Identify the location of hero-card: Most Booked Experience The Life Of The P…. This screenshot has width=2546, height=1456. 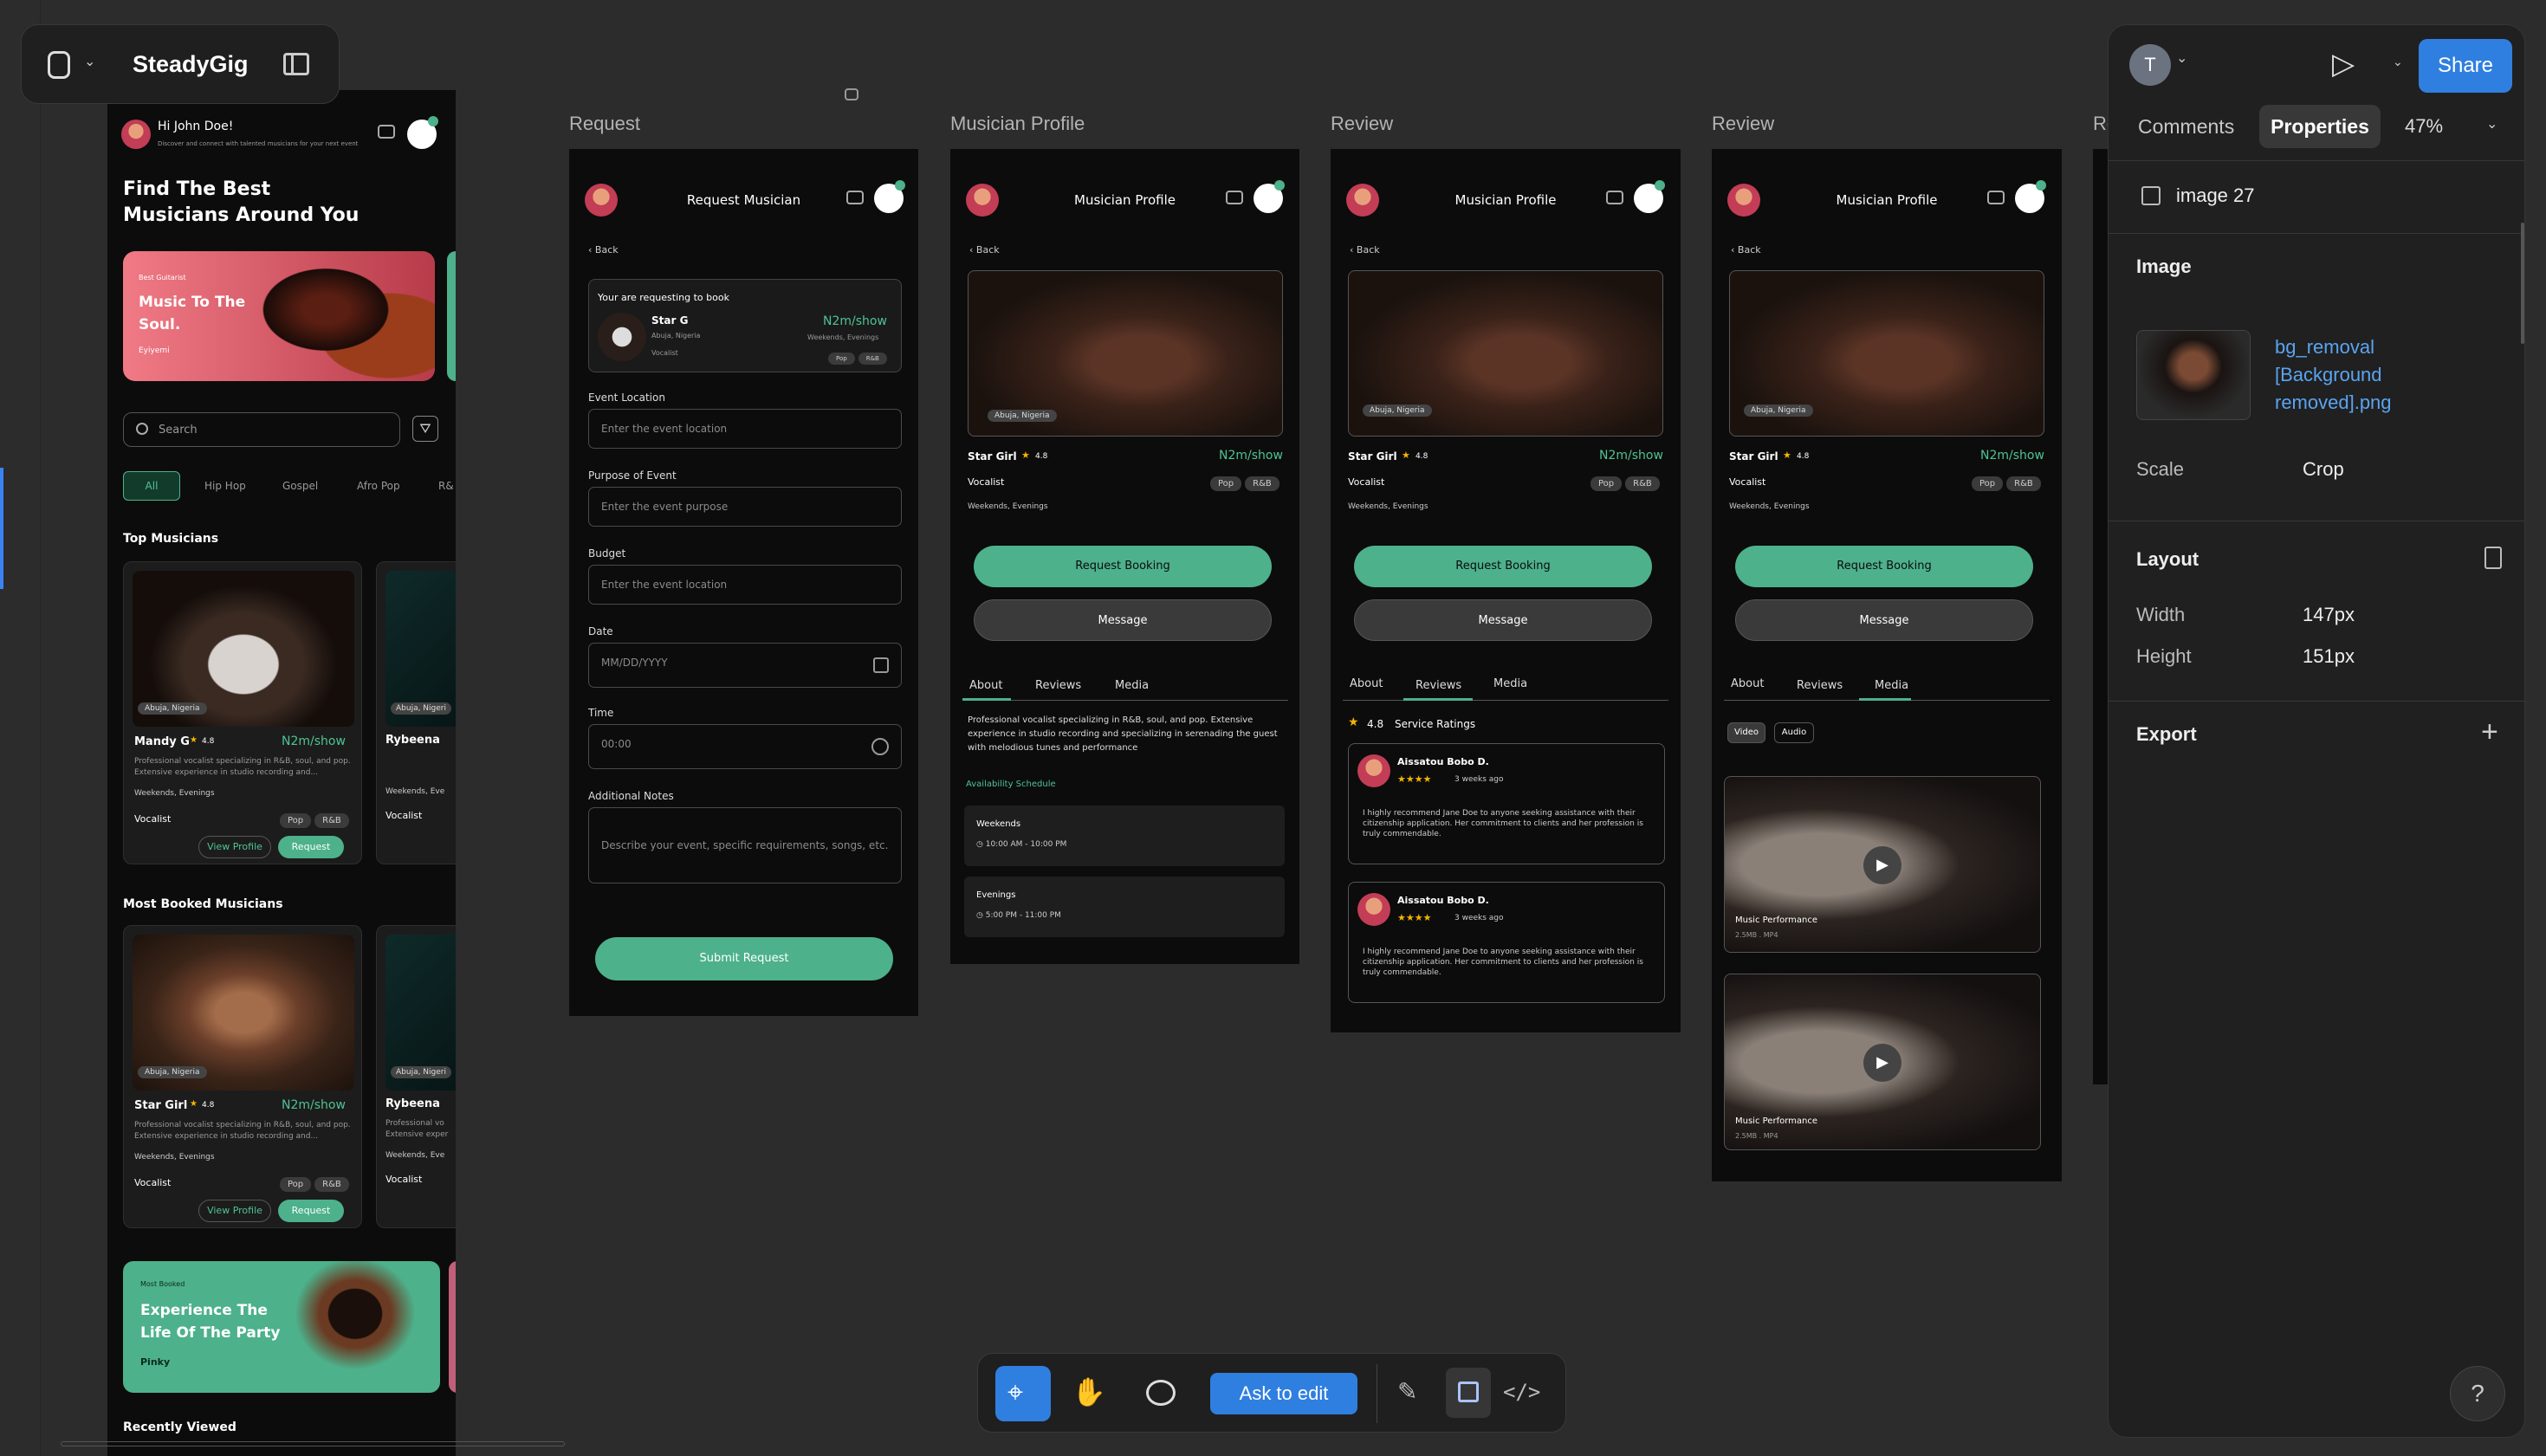
(281, 1327).